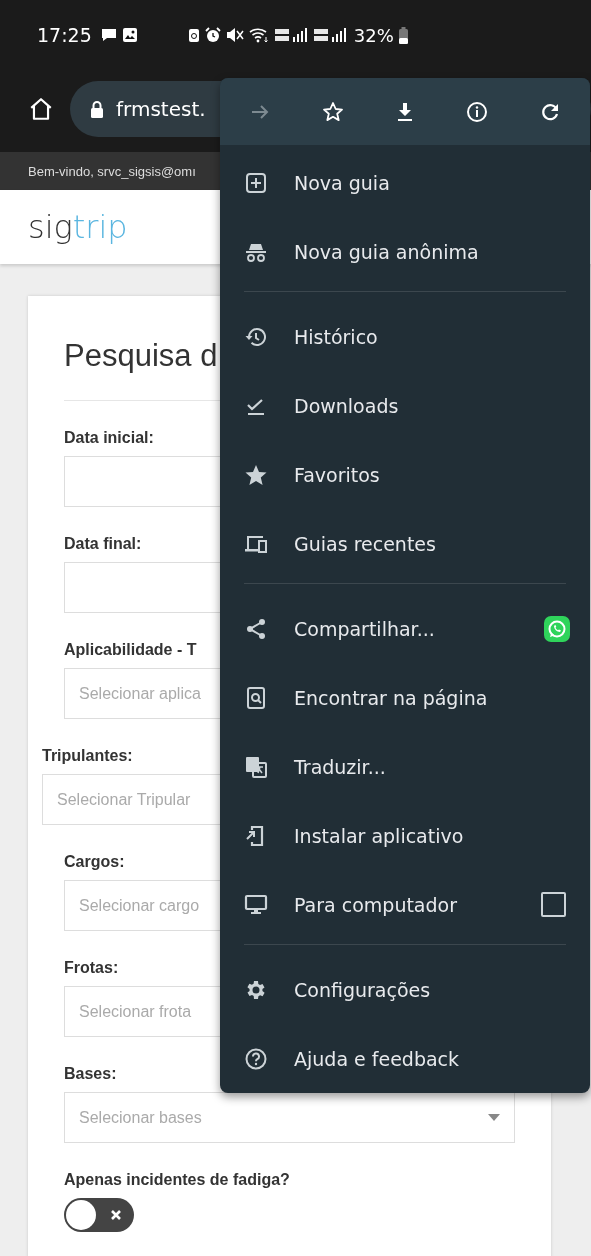 This screenshot has height=1256, width=591. Describe the element at coordinates (256, 904) in the screenshot. I see `monitor-icon` at that location.